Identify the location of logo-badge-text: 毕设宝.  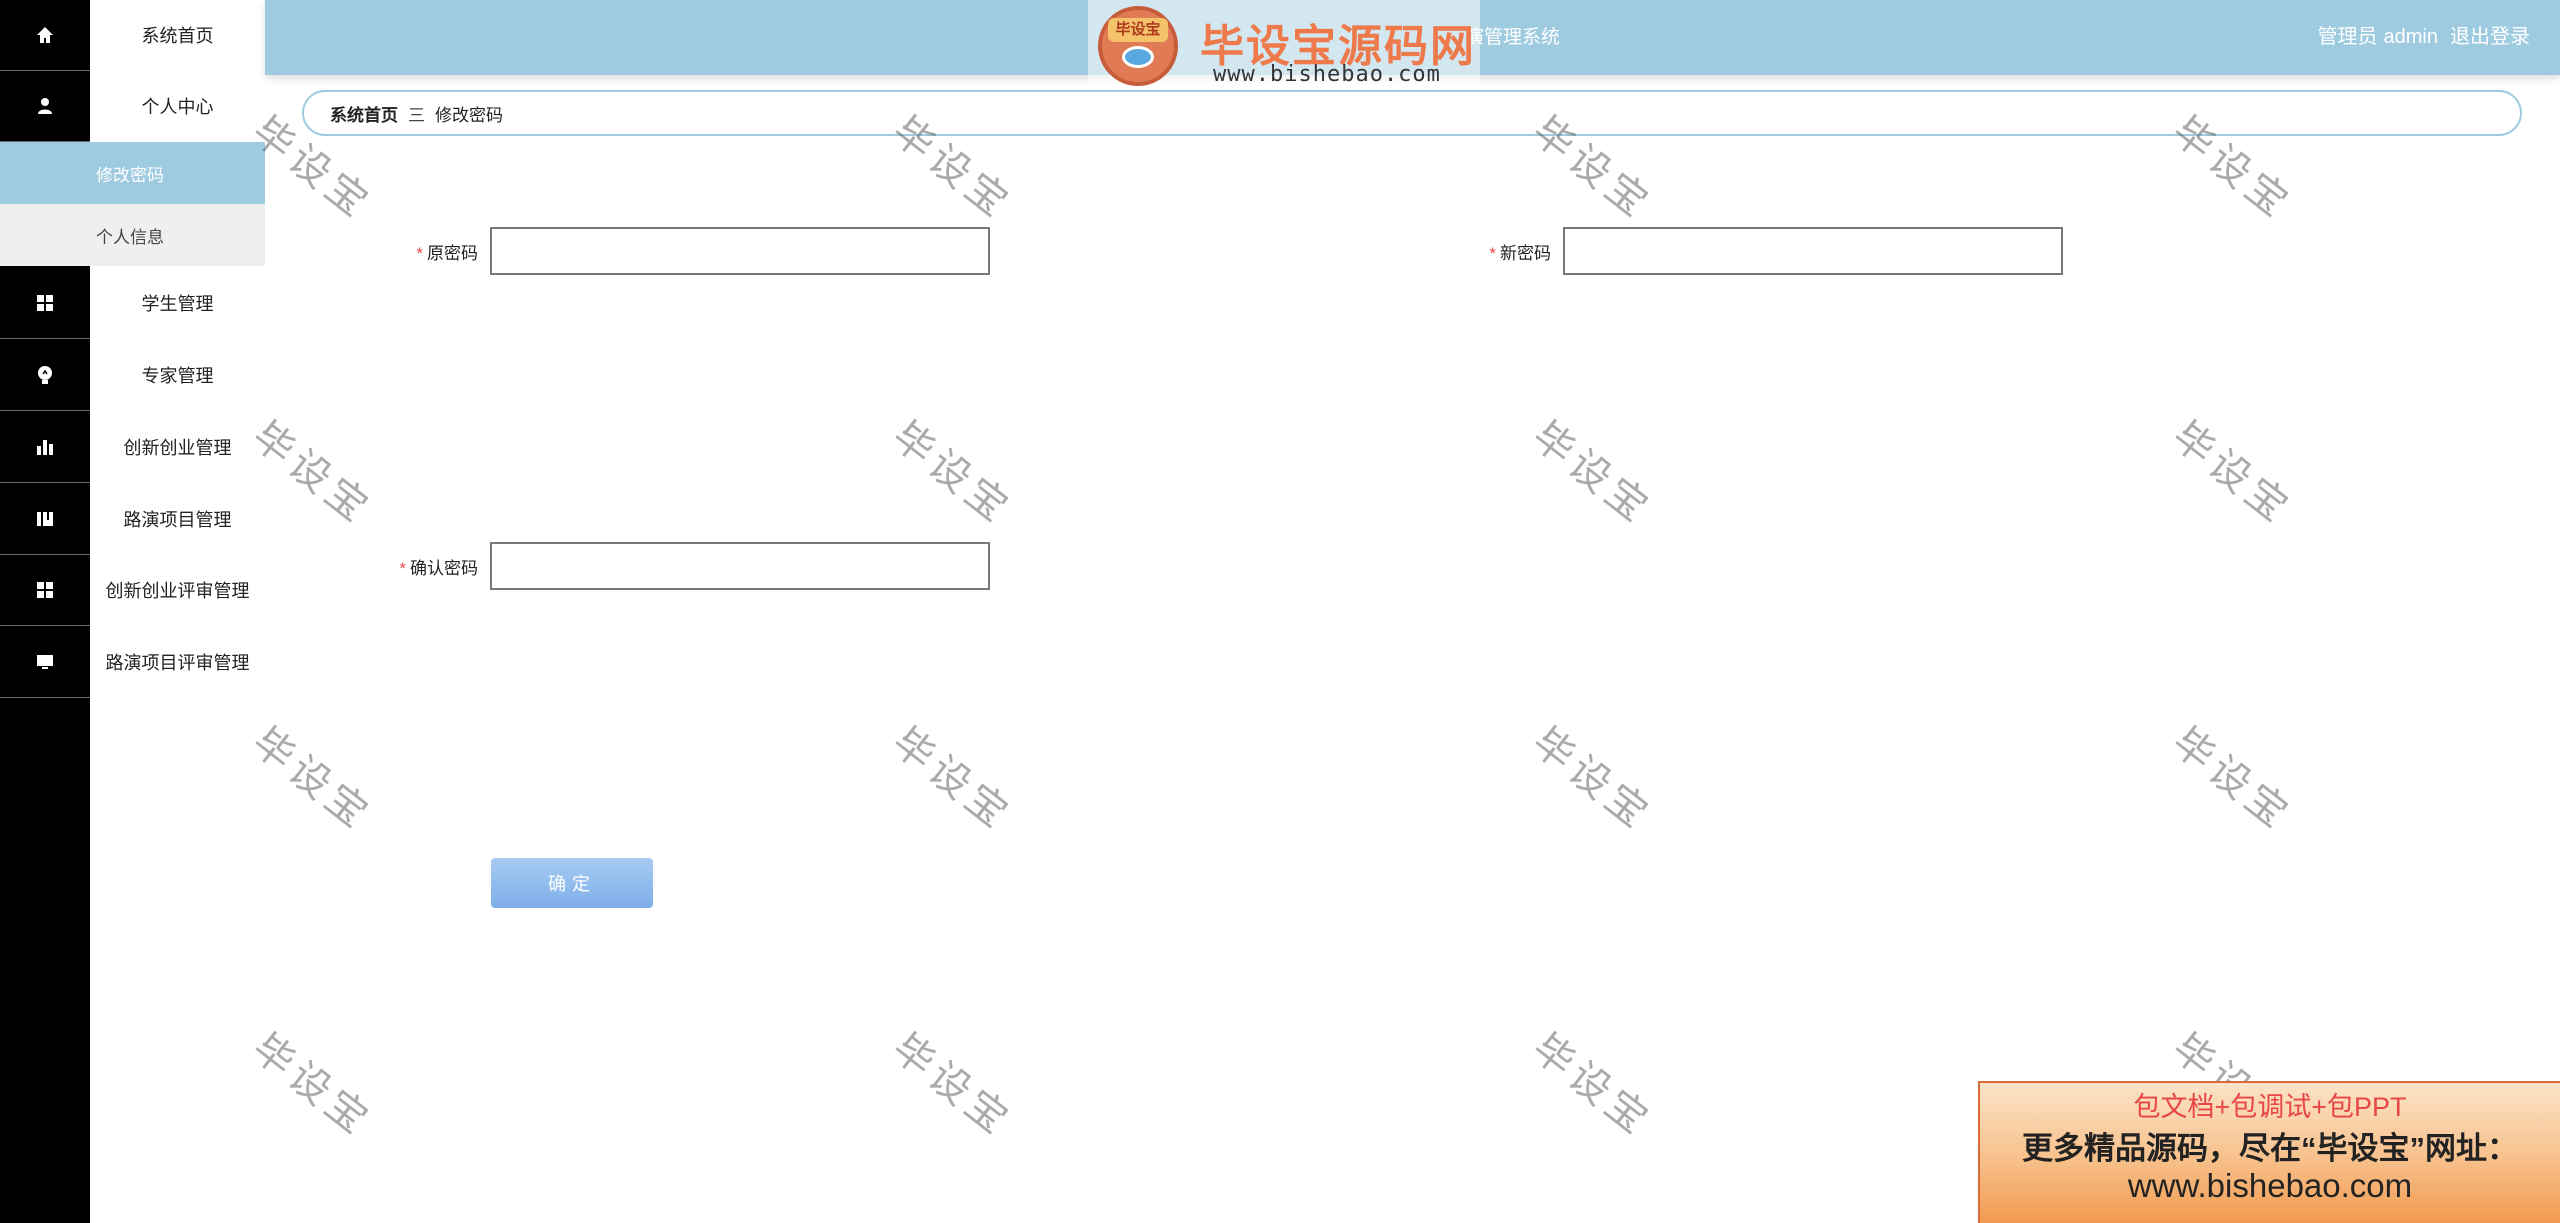
(1138, 30).